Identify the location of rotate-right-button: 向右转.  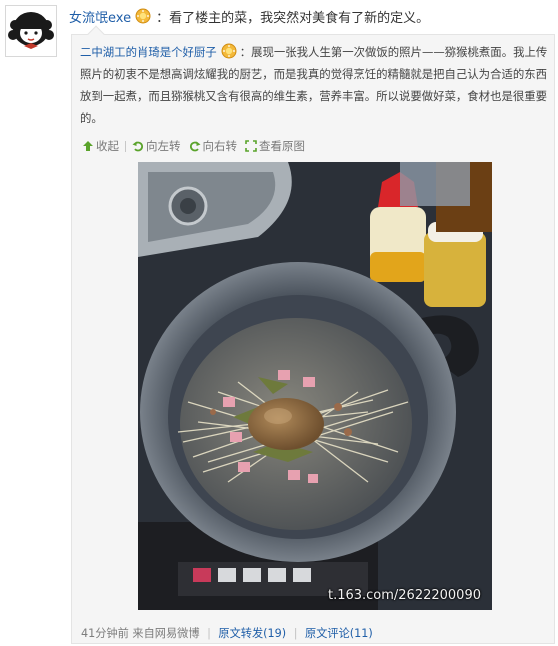
(213, 146).